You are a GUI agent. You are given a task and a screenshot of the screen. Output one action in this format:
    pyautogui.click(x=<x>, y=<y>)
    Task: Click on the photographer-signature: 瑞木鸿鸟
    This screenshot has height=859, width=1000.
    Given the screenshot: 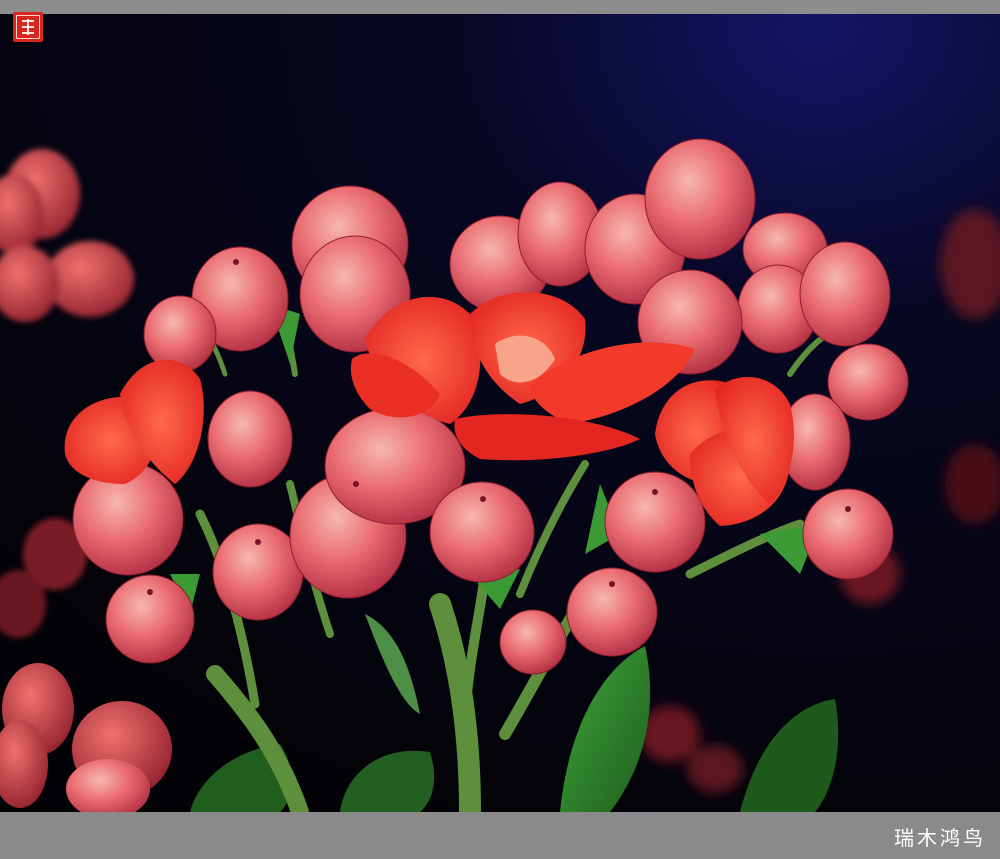 What is the action you would take?
    pyautogui.click(x=940, y=838)
    